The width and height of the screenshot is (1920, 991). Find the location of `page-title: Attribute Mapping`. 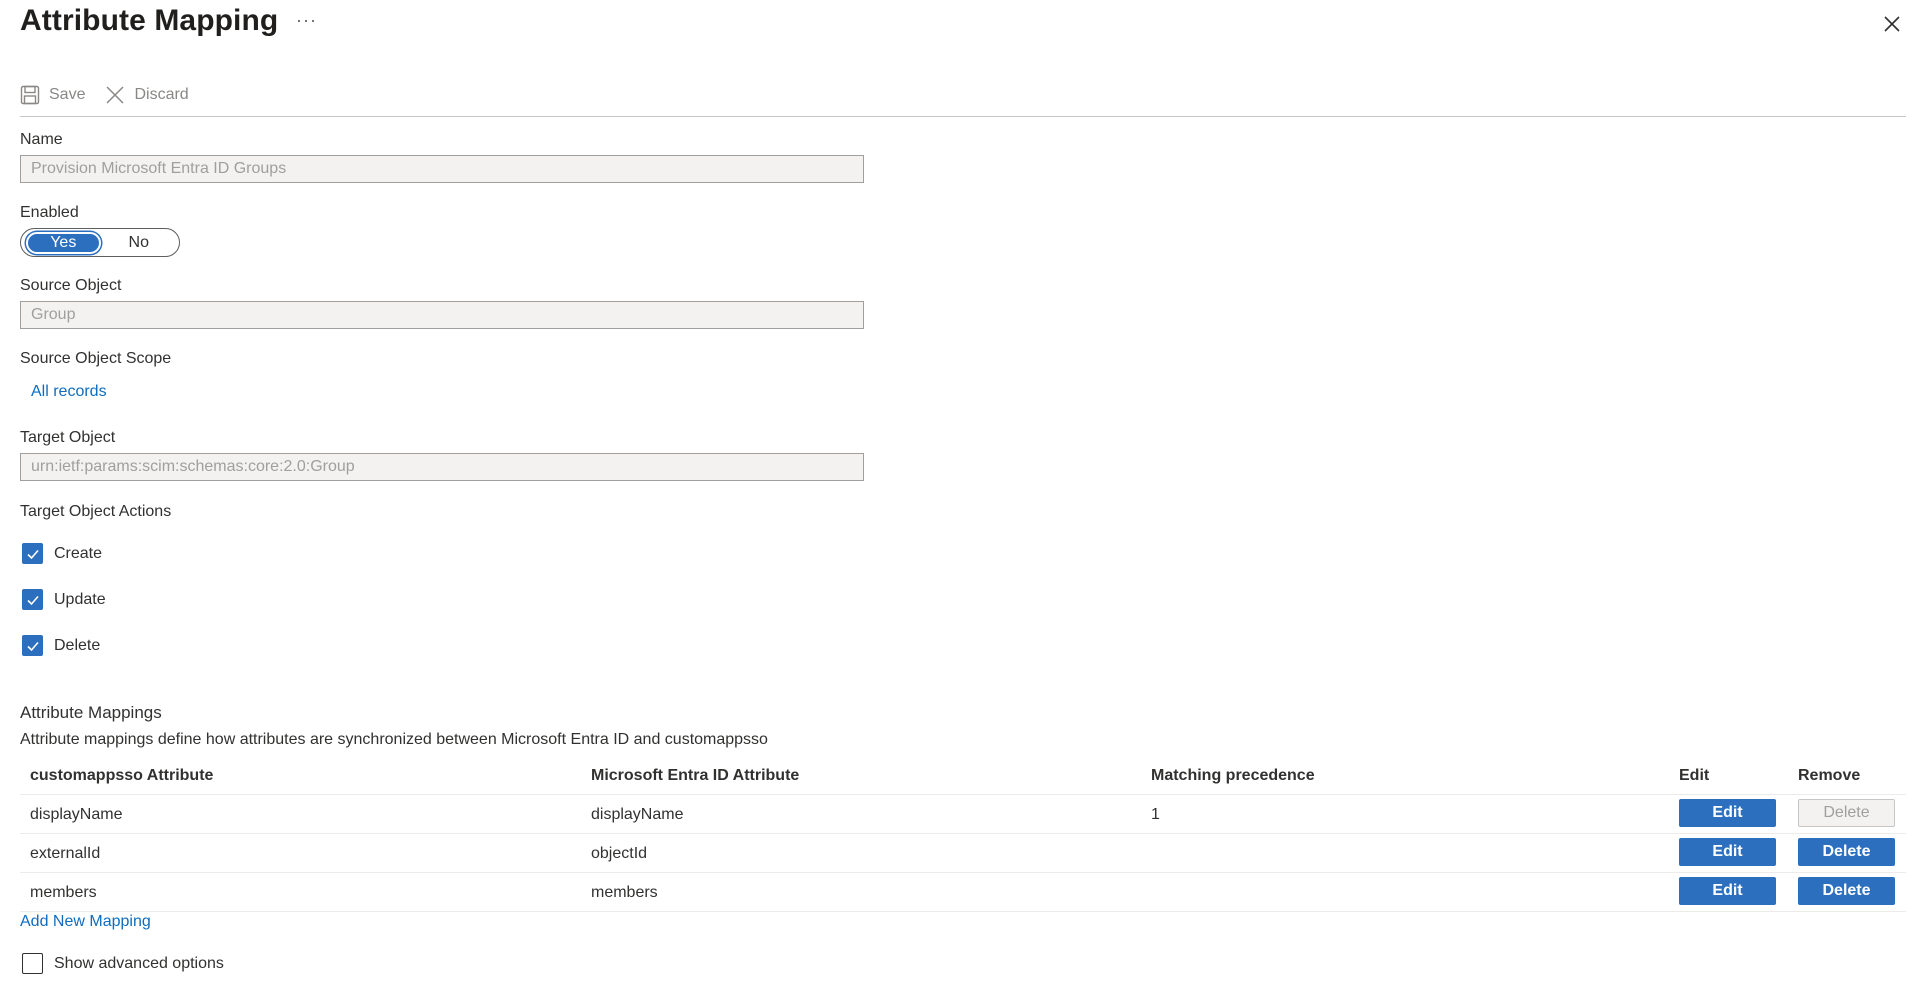

page-title: Attribute Mapping is located at coordinates (149, 20).